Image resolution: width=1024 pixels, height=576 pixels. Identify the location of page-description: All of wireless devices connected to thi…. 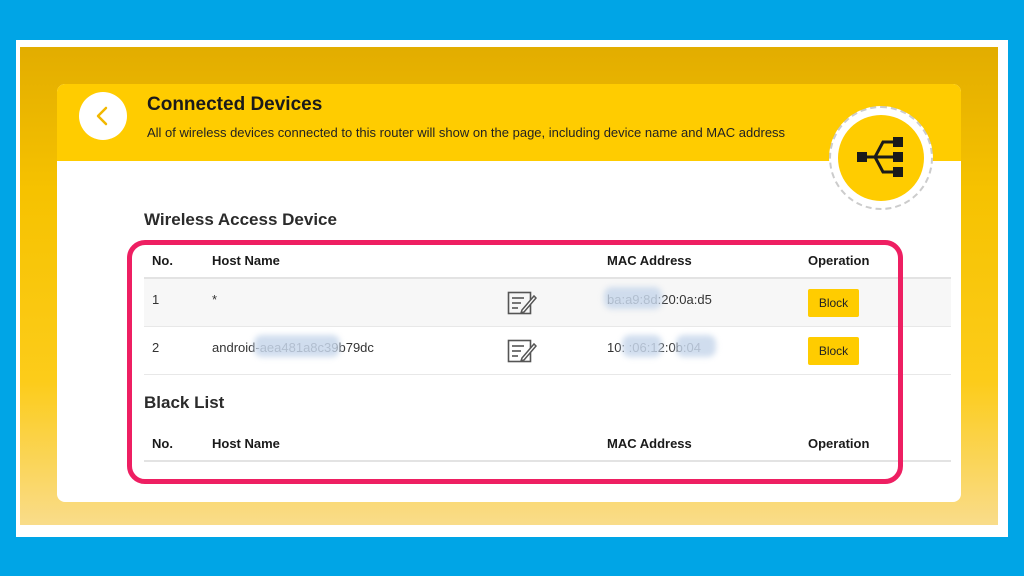
(466, 132).